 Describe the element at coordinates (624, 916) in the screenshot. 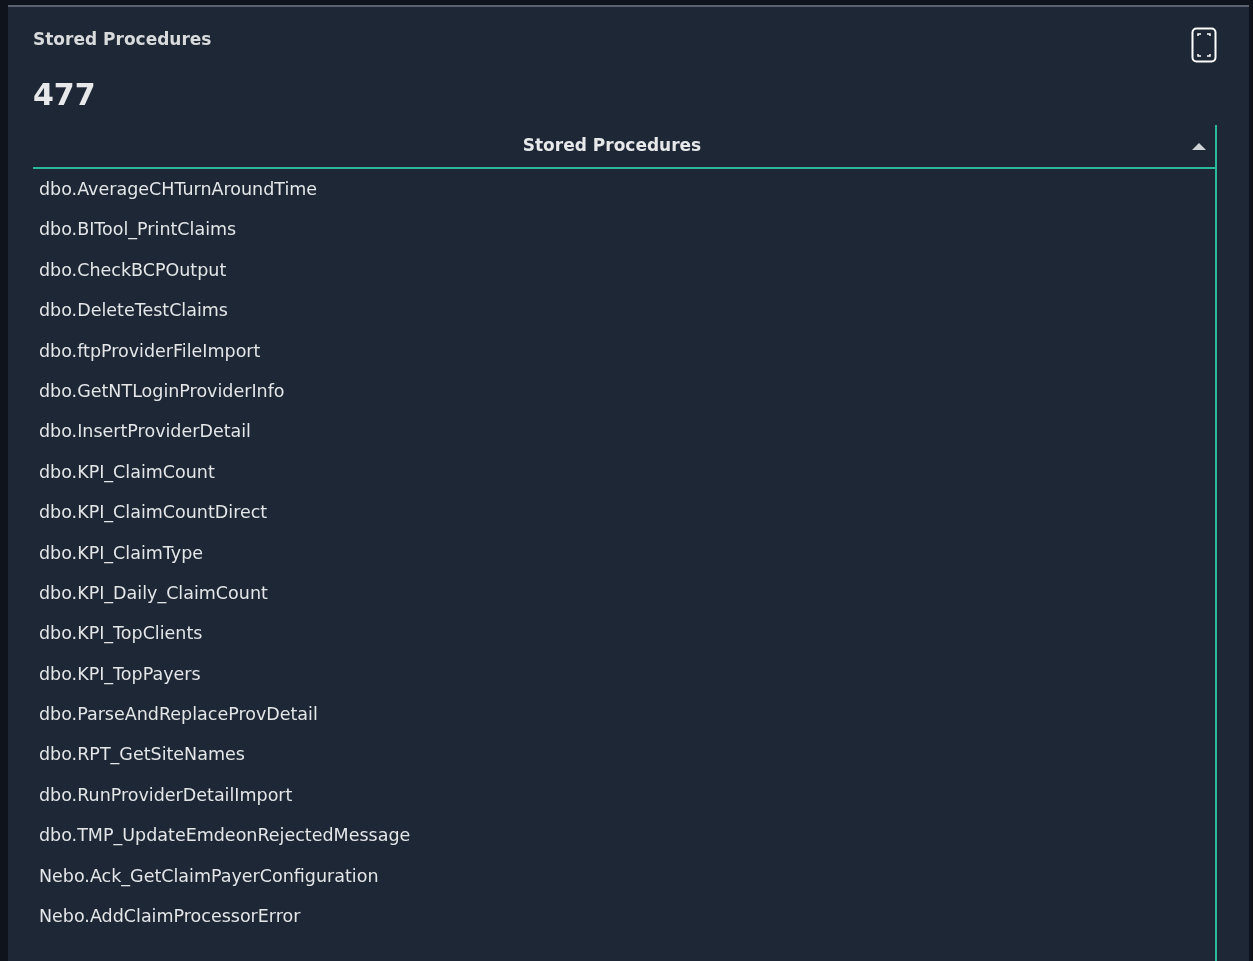

I see `procedure-name: Nebo.AddClaimProcessorError` at that location.